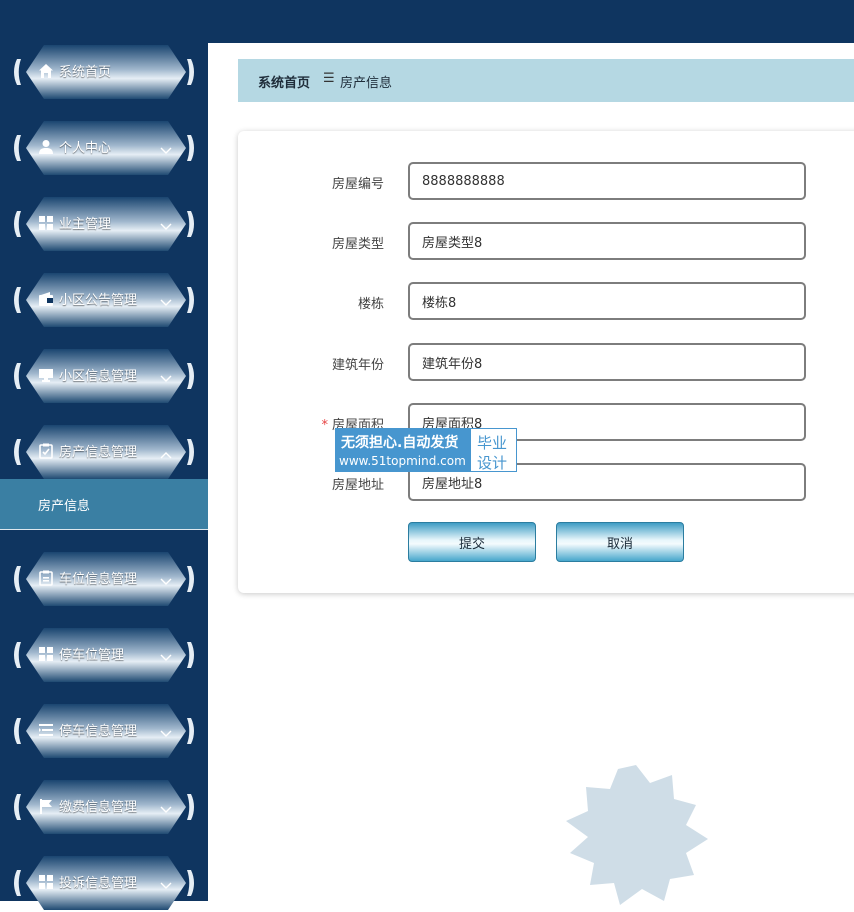  Describe the element at coordinates (357, 485) in the screenshot. I see `field-label: 房屋地址` at that location.